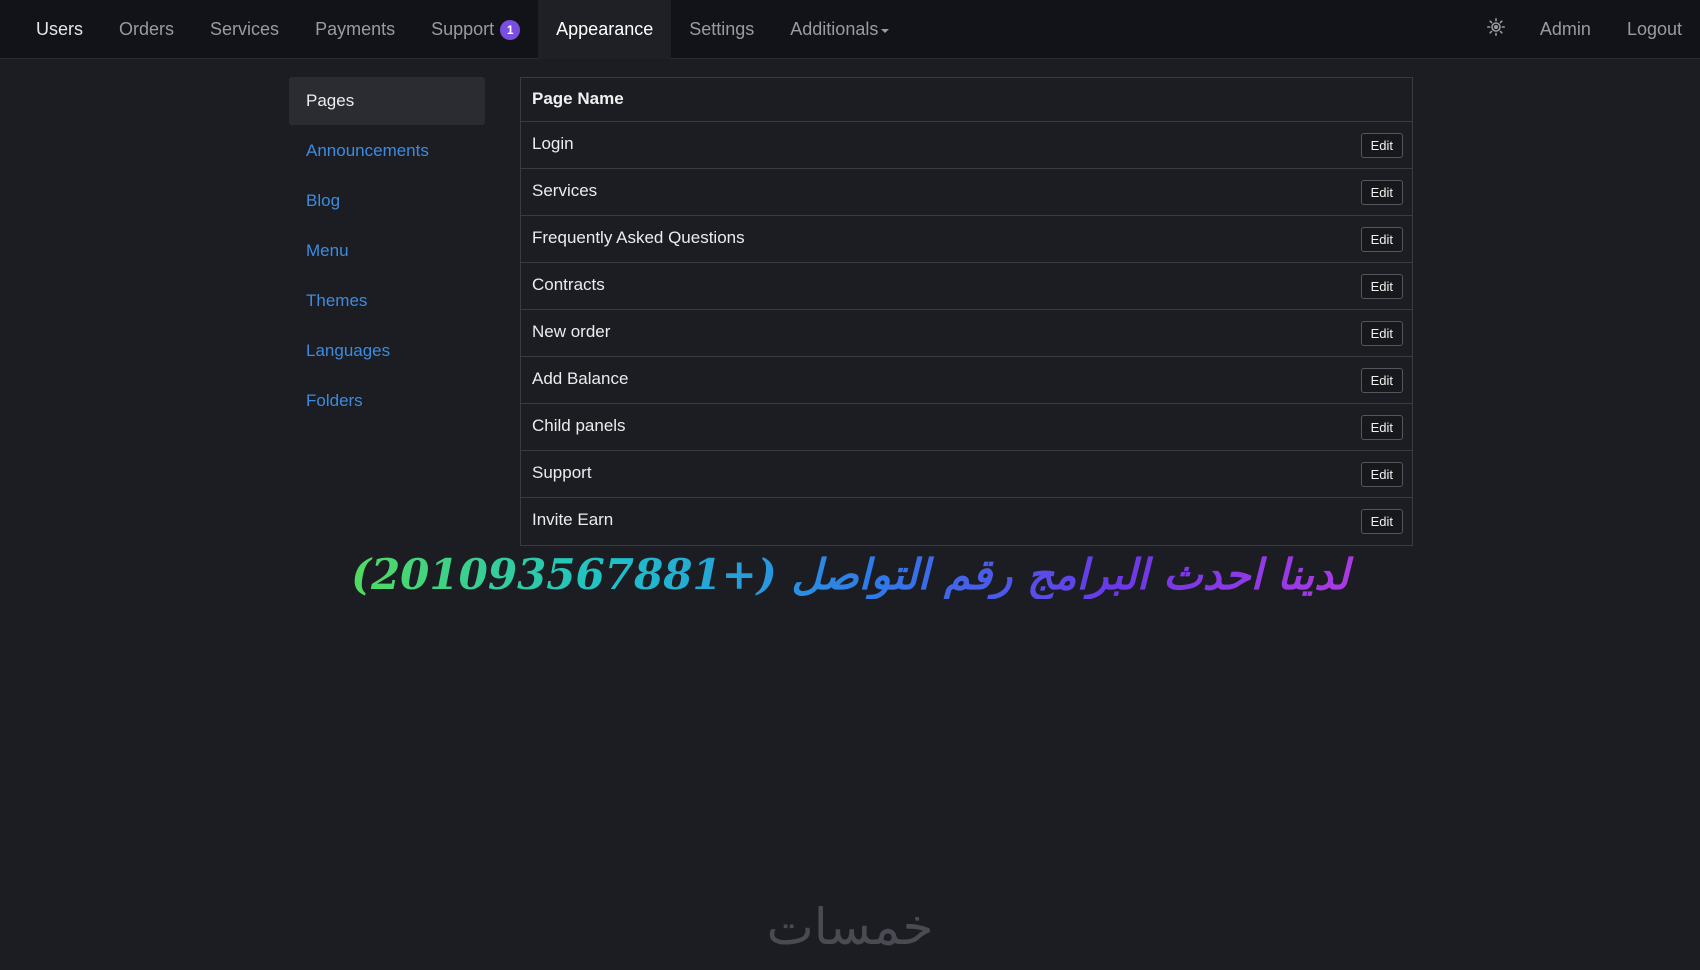 The image size is (1700, 970). What do you see at coordinates (966, 286) in the screenshot?
I see `table-row: Contracts Edit` at bounding box center [966, 286].